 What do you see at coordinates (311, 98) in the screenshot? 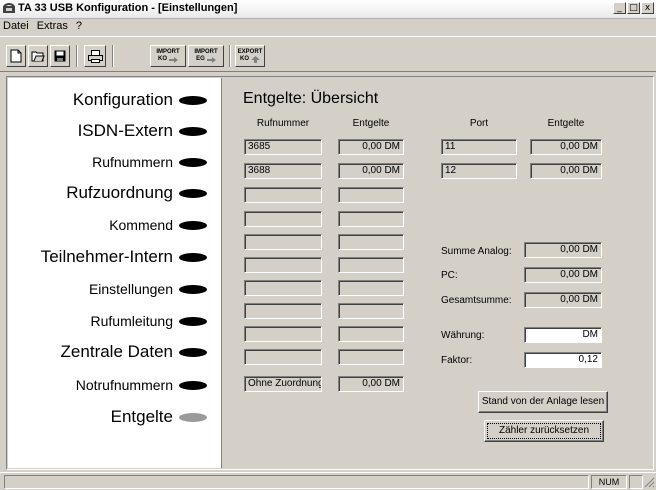
I see `page-title: Entgelte: Übersicht` at bounding box center [311, 98].